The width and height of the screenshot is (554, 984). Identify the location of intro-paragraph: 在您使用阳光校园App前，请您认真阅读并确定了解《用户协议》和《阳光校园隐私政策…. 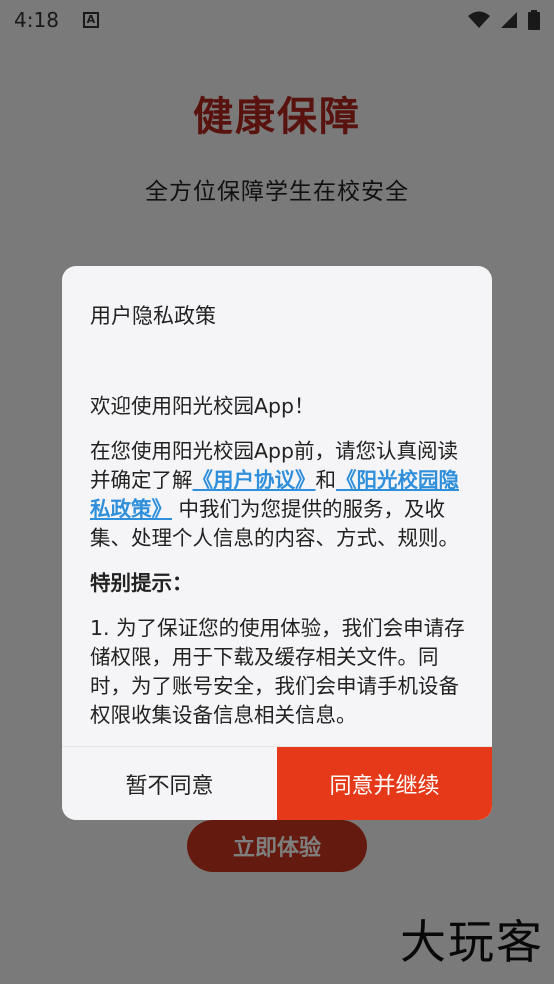
(281, 495).